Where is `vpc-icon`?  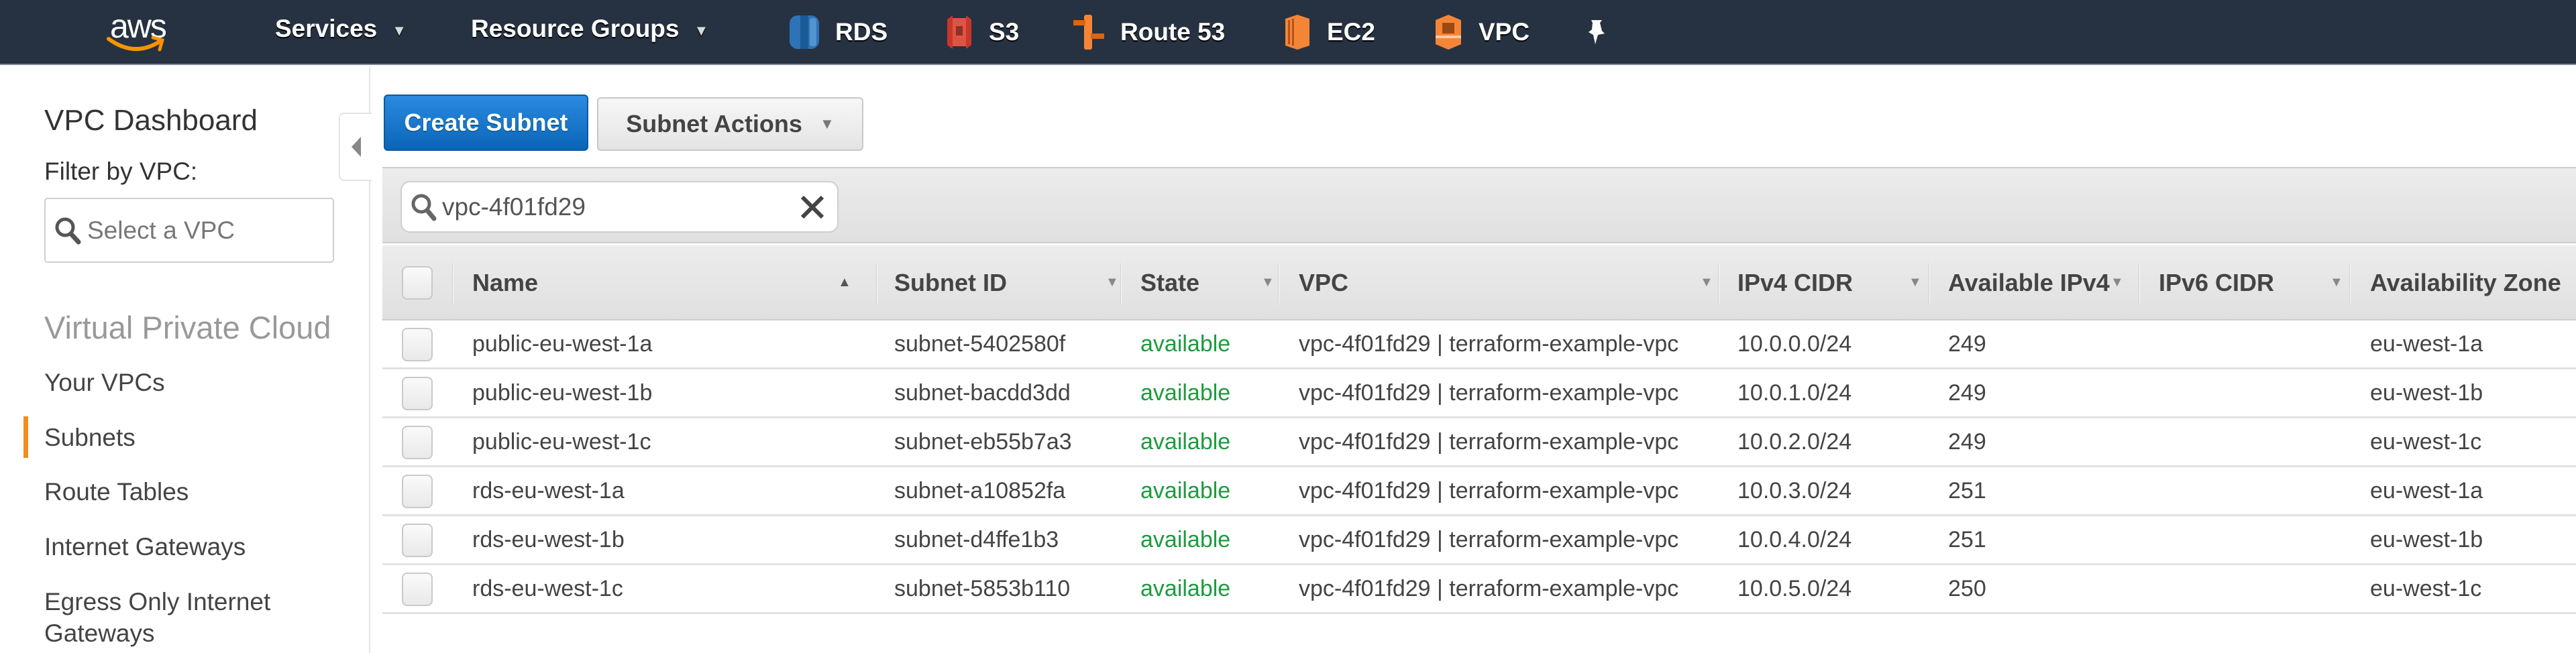
vpc-icon is located at coordinates (1448, 32).